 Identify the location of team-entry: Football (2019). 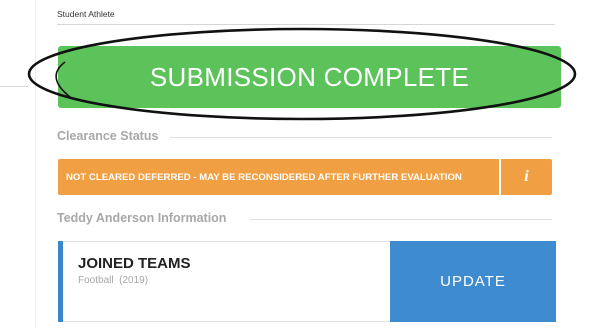
(113, 280).